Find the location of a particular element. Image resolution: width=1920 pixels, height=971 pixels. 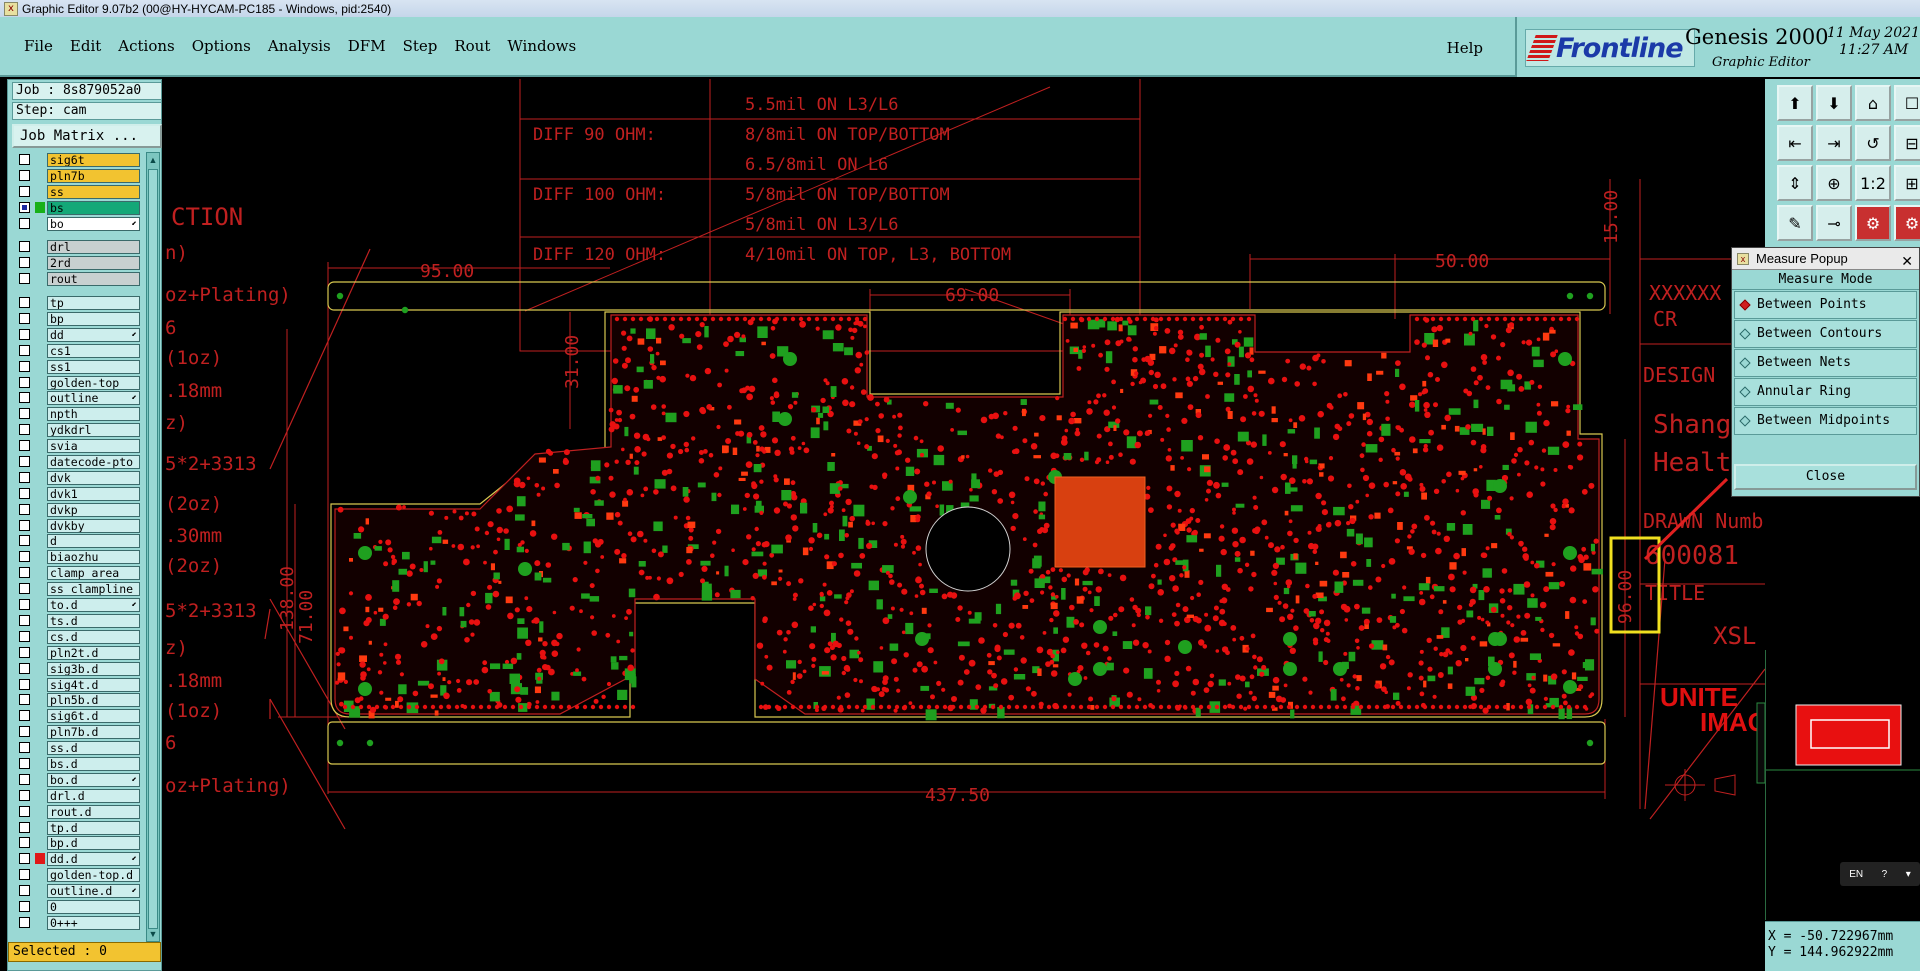

layer-name: 0 is located at coordinates (93, 906).